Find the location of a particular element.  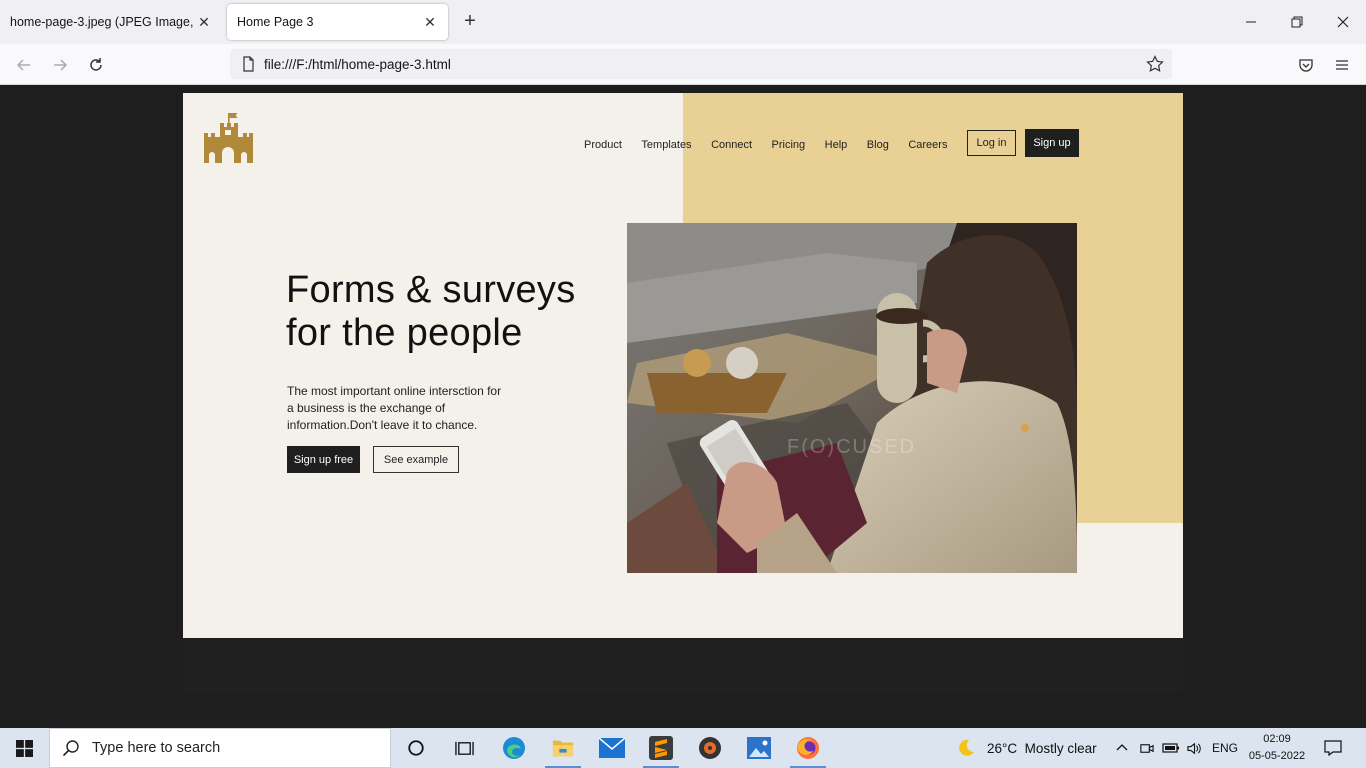

file-explorer-icon is located at coordinates (563, 748).